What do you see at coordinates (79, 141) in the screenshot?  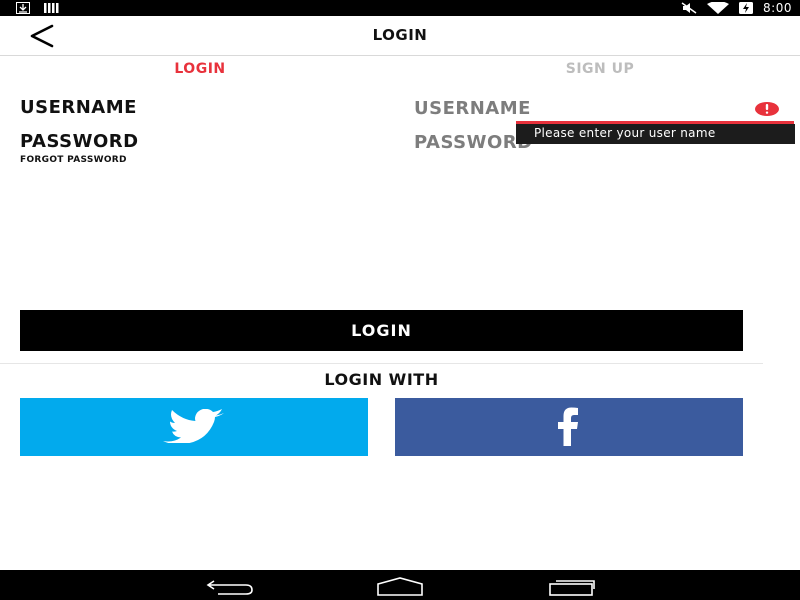 I see `password-label: PASSWORD` at bounding box center [79, 141].